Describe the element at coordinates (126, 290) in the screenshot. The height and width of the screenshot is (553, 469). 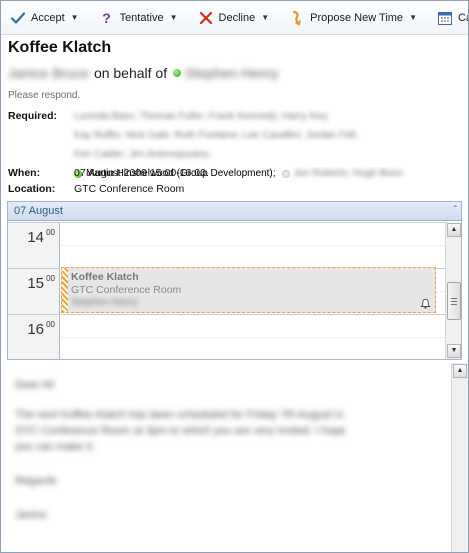
I see `appointment-location: GTC Conference Room` at that location.